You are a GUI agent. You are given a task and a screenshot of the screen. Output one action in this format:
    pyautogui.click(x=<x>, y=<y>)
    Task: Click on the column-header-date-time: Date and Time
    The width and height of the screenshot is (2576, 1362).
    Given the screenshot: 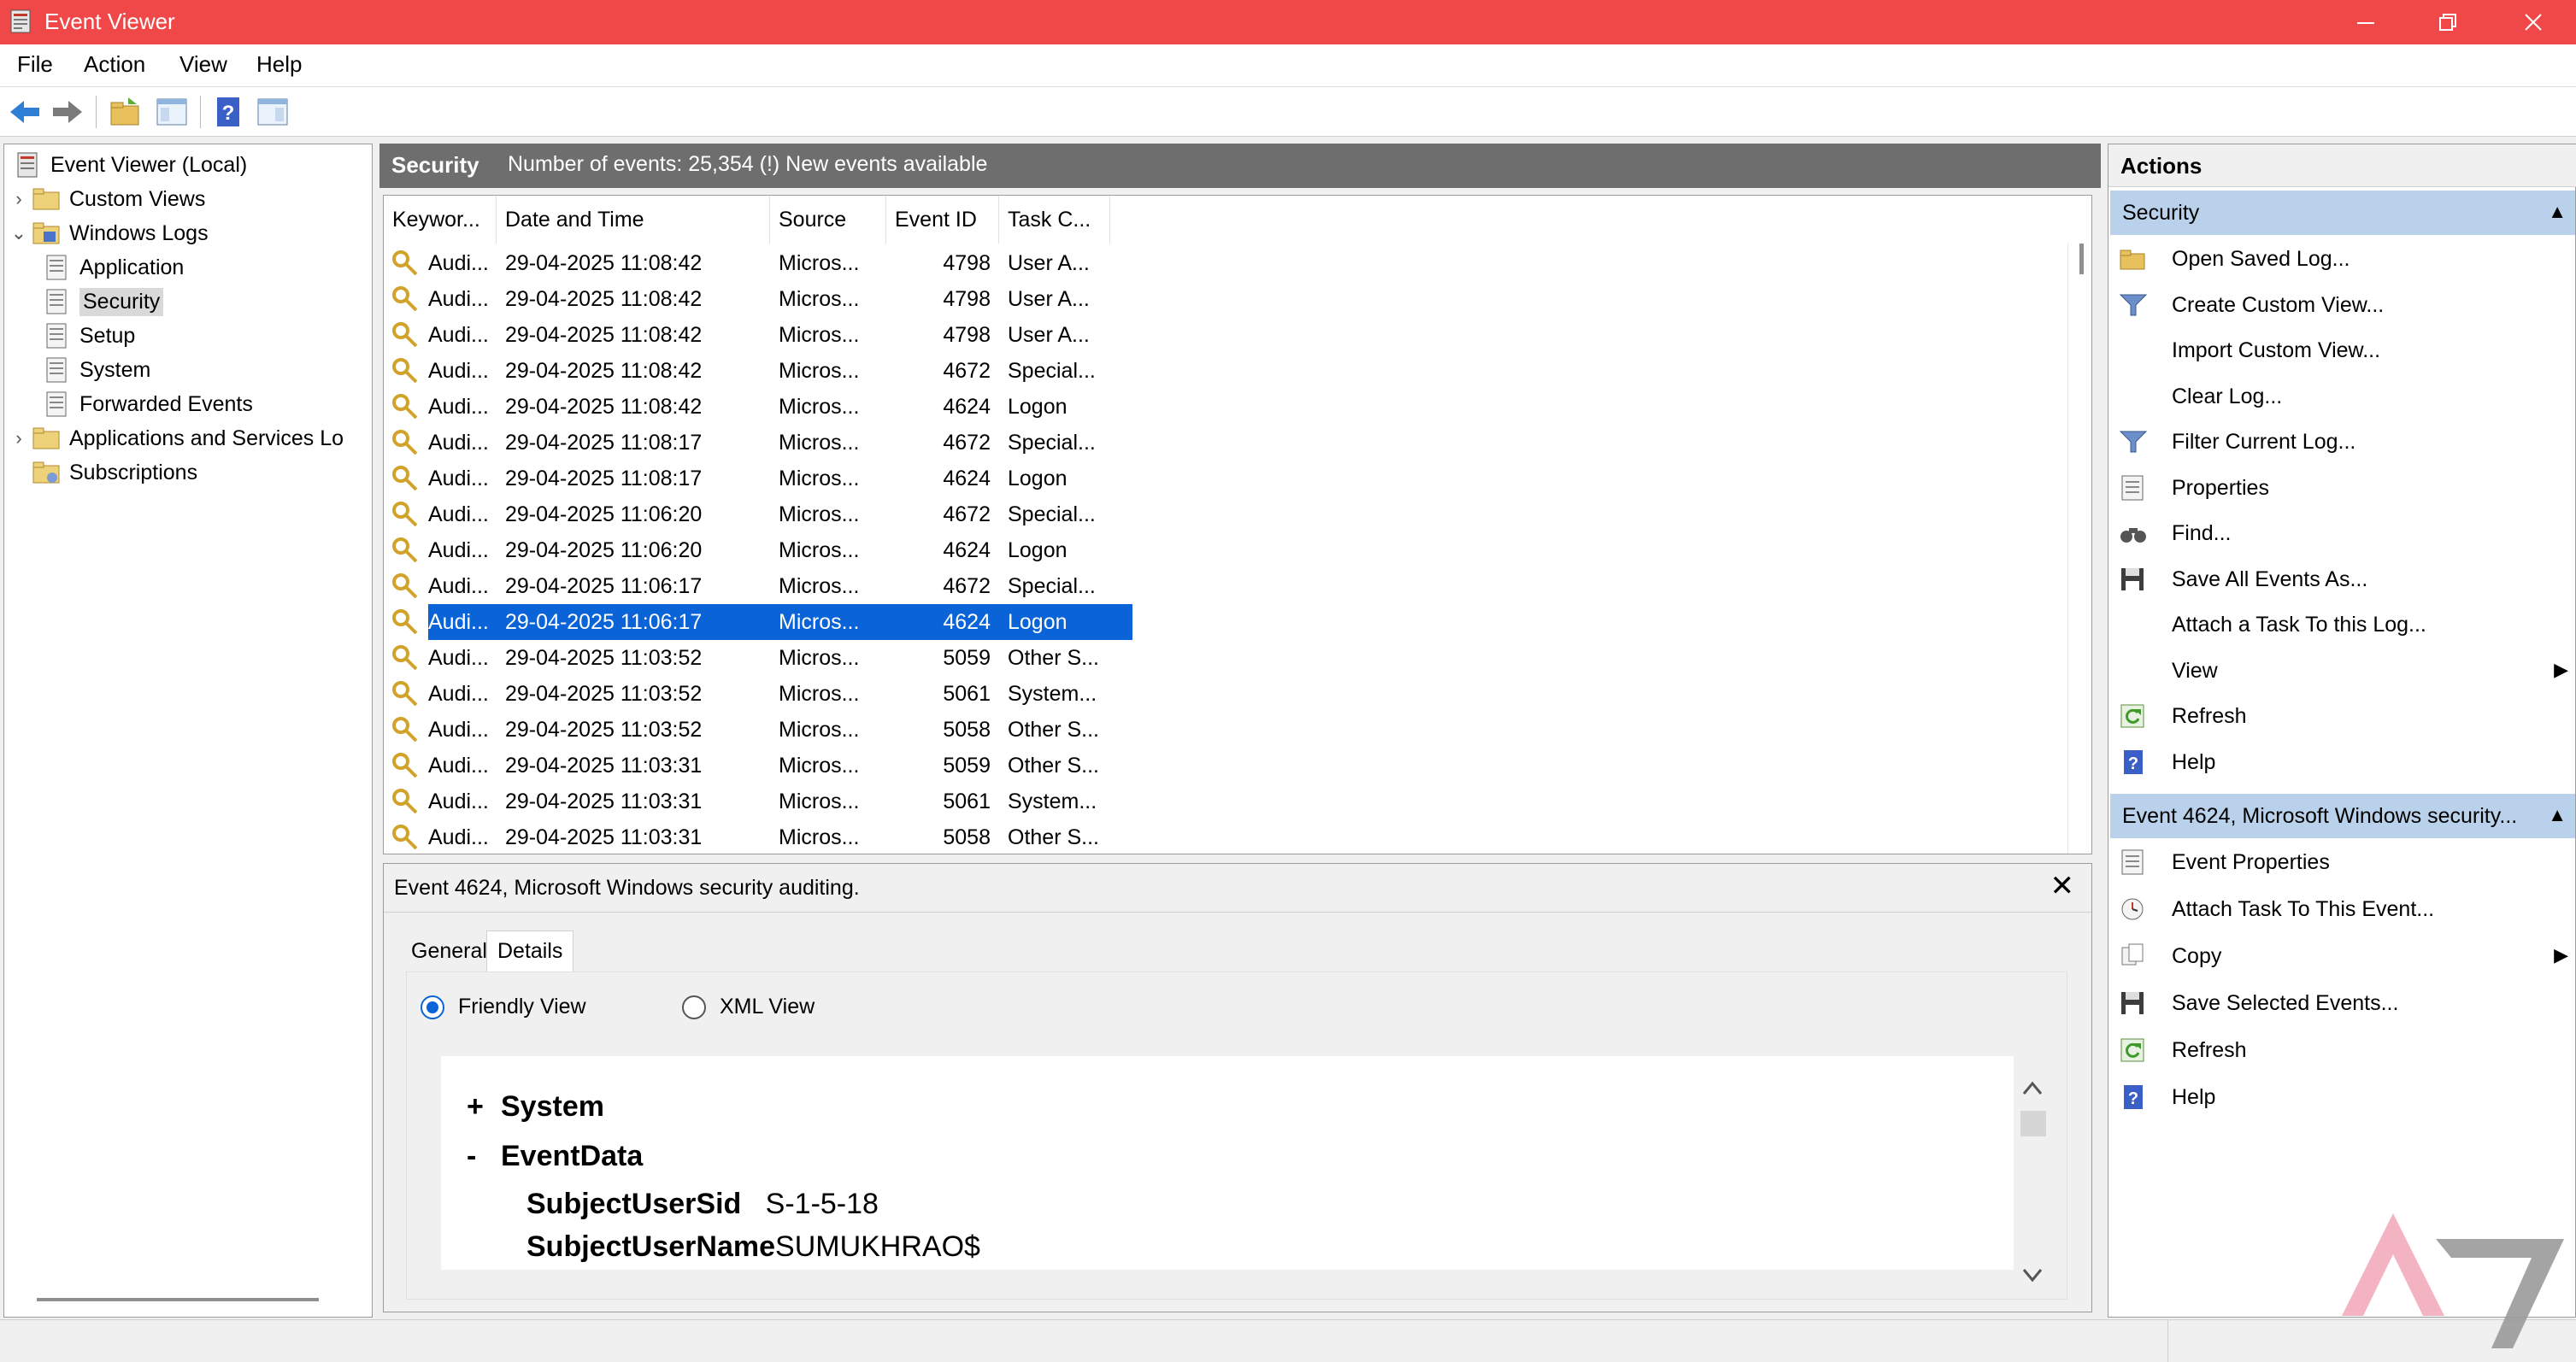 What is the action you would take?
    pyautogui.click(x=633, y=220)
    